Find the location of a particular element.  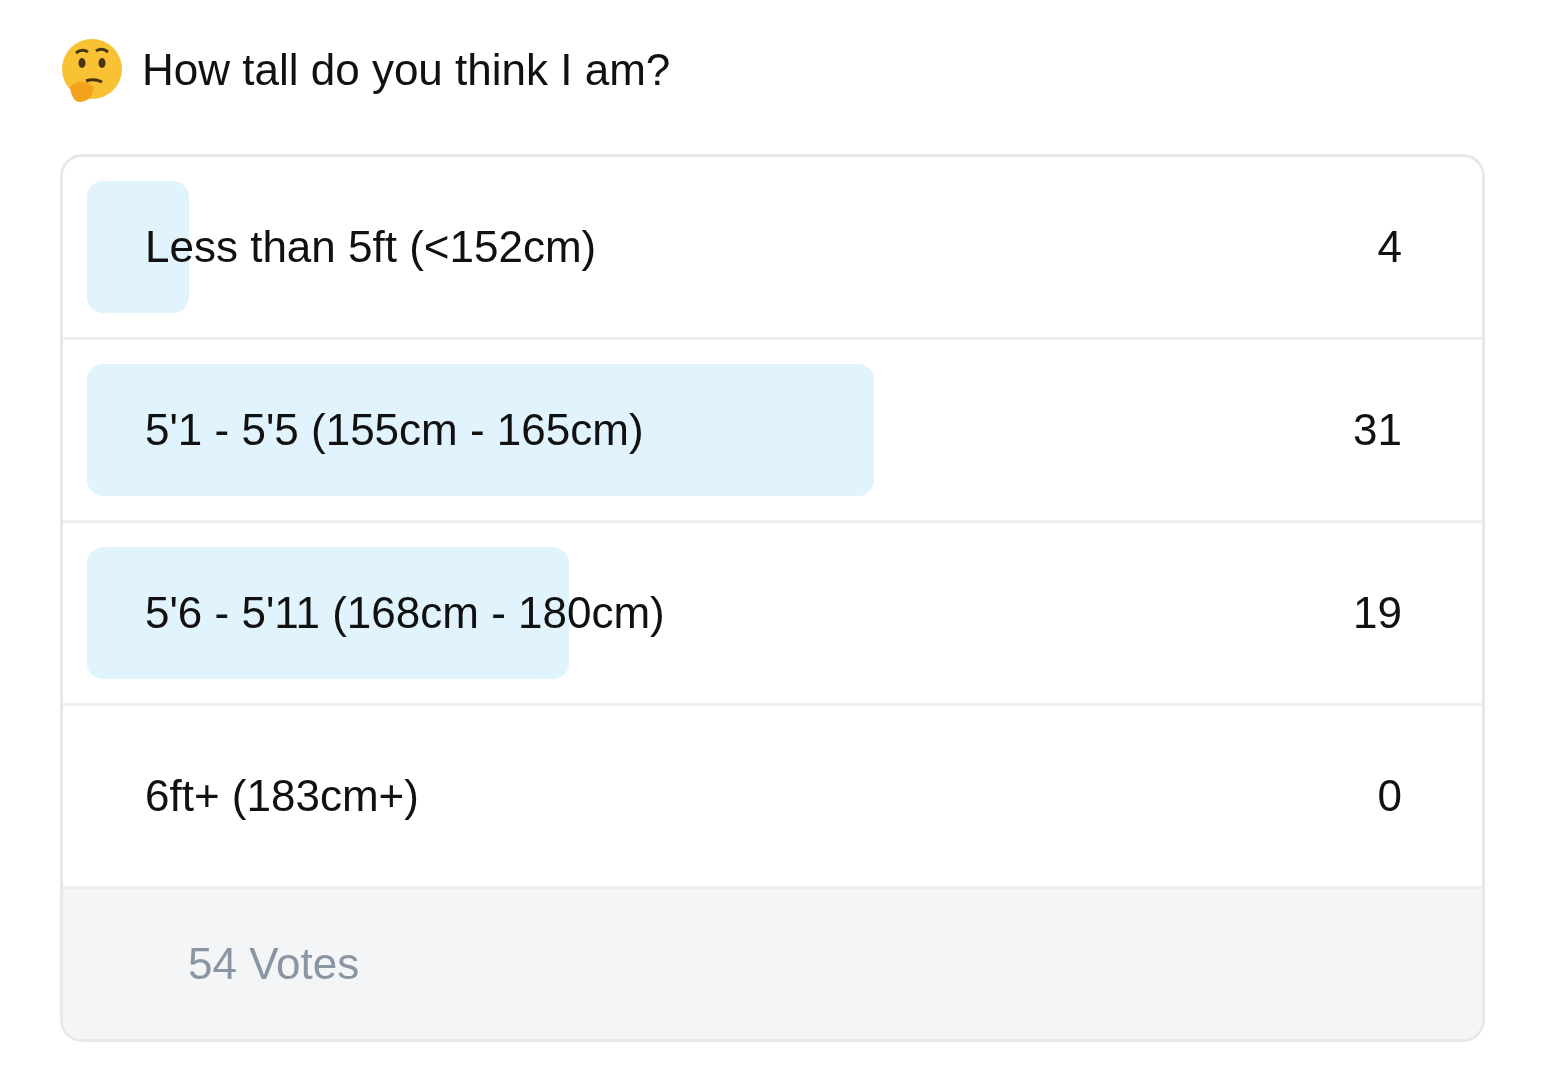

option-label: Less than 5ft (<152cm) is located at coordinates (371, 247).